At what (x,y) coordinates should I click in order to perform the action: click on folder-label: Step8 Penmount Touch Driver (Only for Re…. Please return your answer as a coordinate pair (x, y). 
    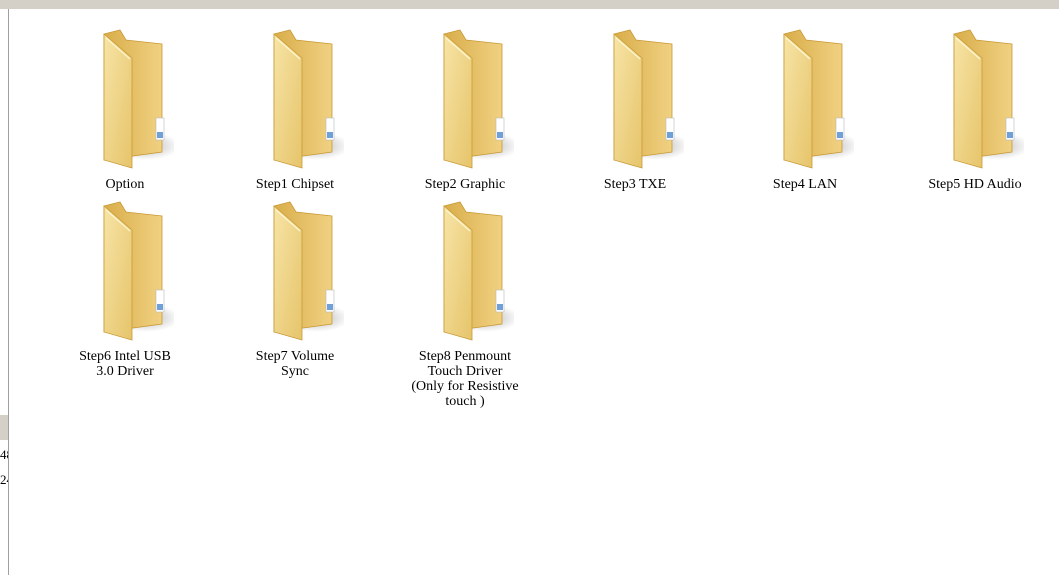
    Looking at the image, I should click on (465, 379).